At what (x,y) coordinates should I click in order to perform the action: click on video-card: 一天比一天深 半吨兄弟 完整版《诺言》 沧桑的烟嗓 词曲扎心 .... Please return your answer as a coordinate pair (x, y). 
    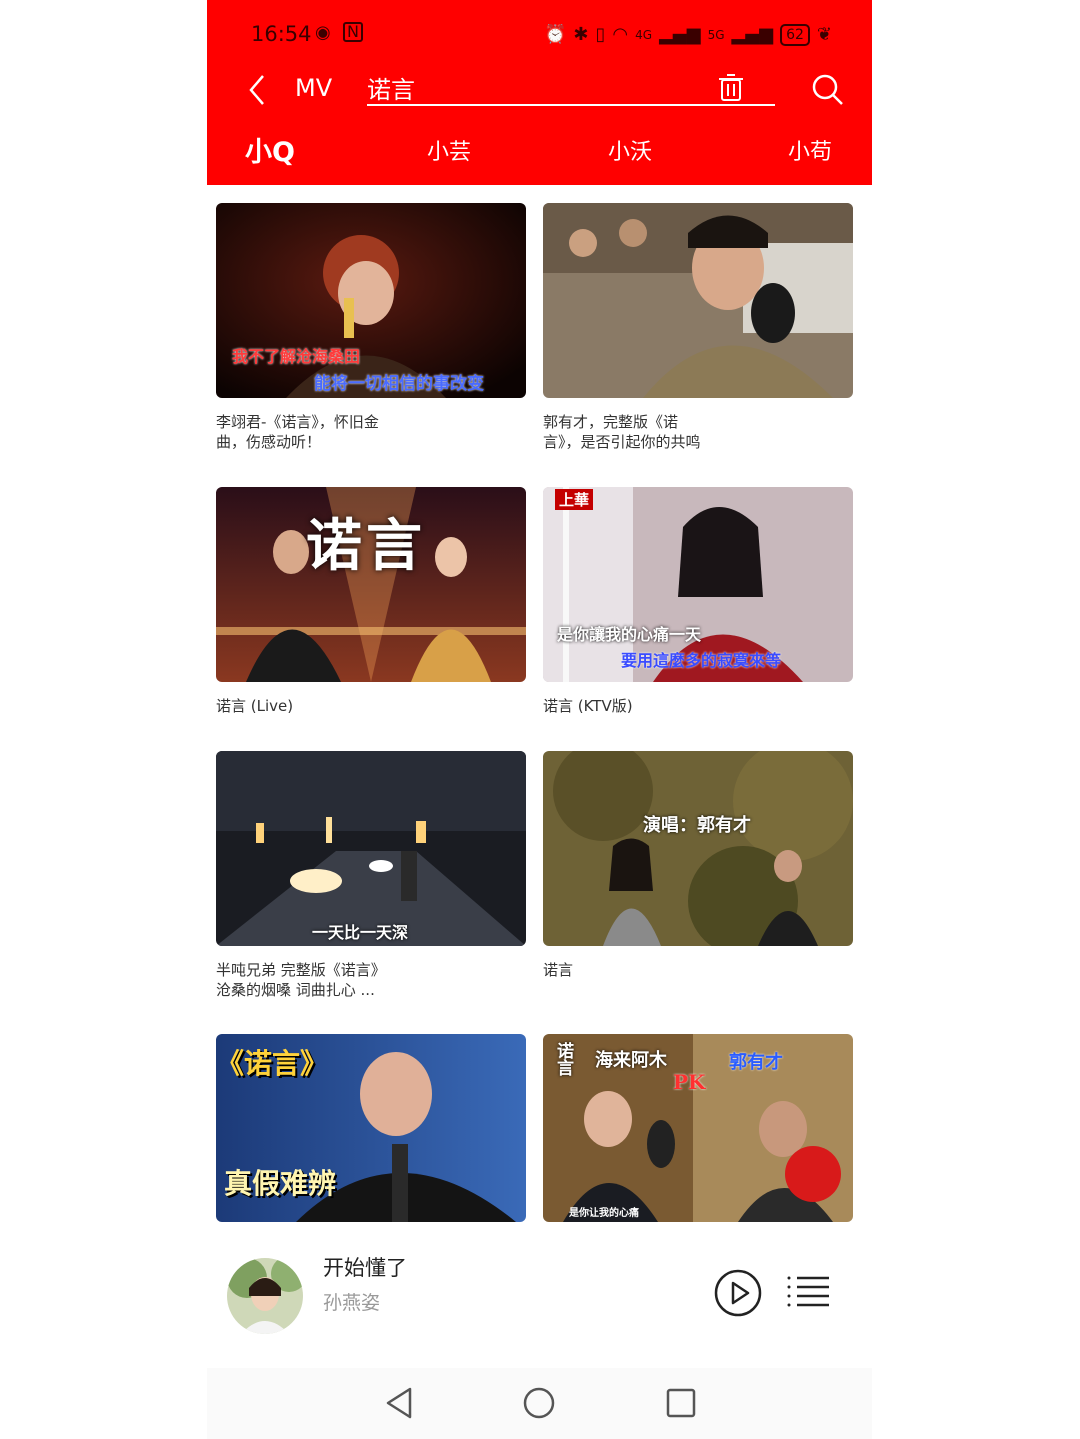
    Looking at the image, I should click on (371, 875).